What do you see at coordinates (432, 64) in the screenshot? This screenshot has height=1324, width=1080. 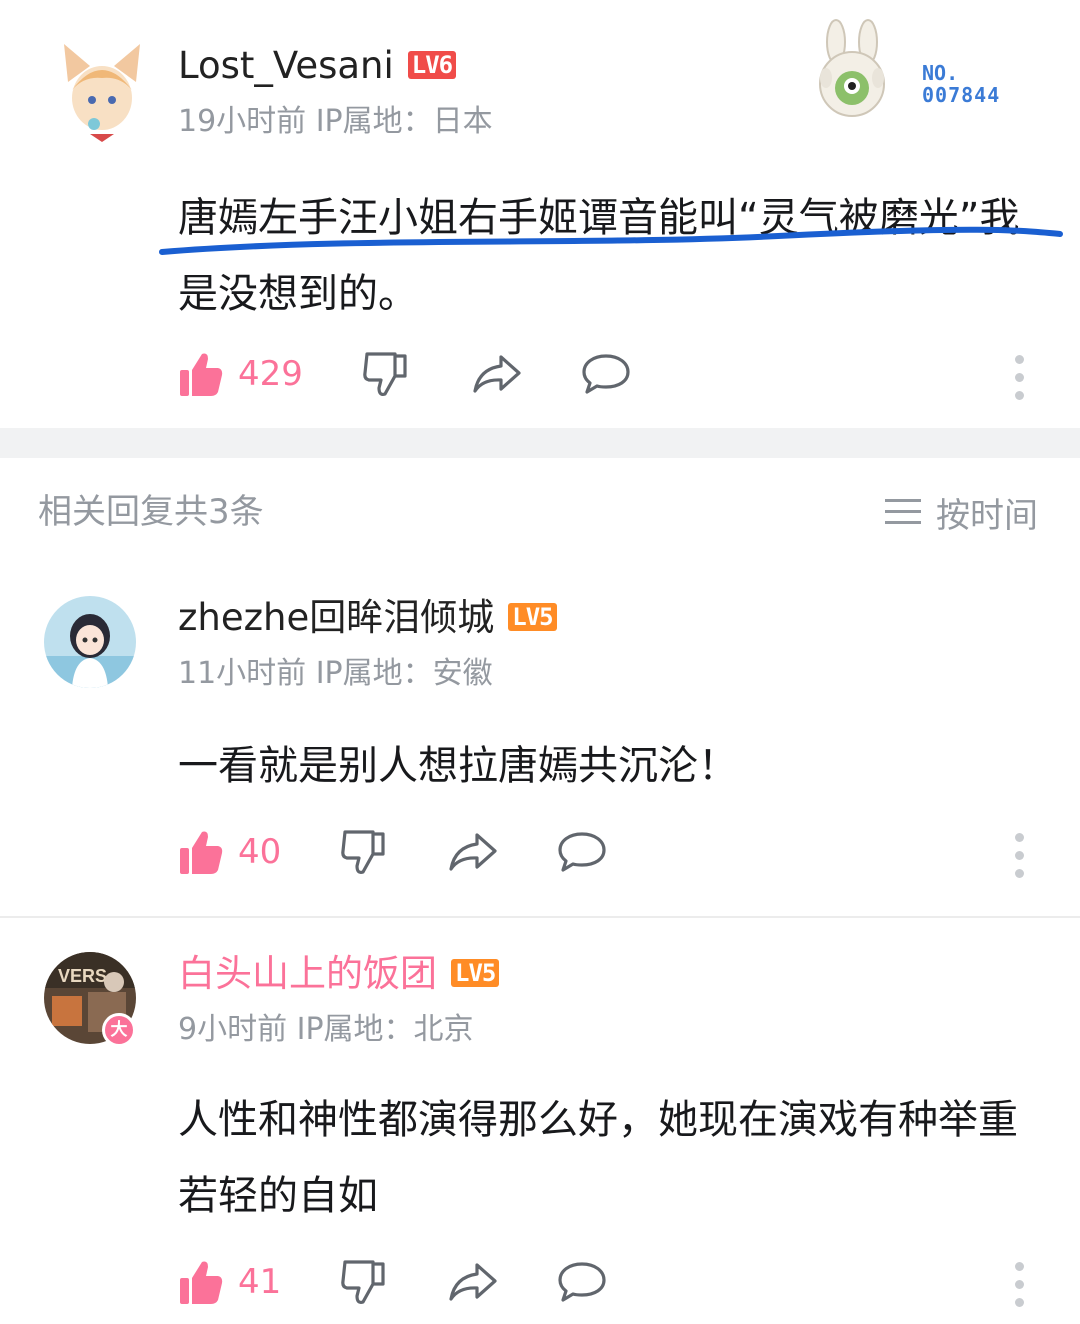 I see `level-badge: LV6` at bounding box center [432, 64].